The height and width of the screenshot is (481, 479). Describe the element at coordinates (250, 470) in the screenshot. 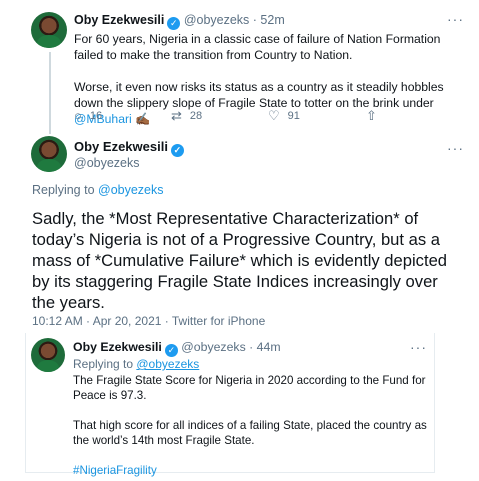

I see `hashtag-link: #NigeriaFragility` at that location.